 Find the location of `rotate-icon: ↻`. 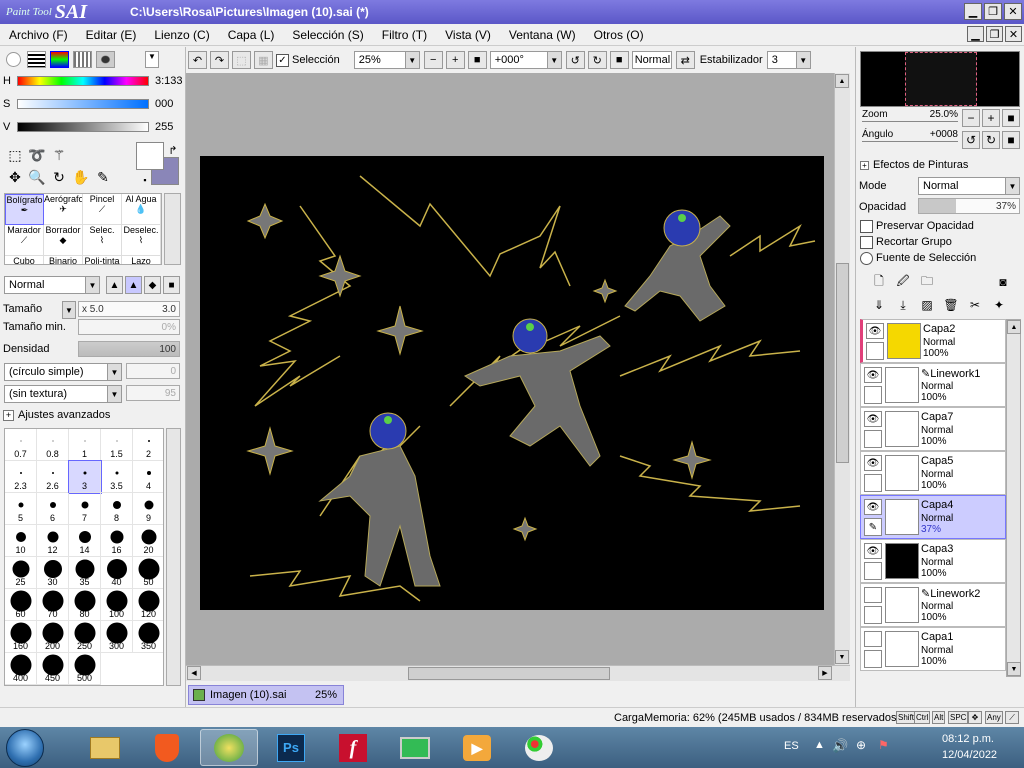

rotate-icon: ↻ is located at coordinates (59, 177).